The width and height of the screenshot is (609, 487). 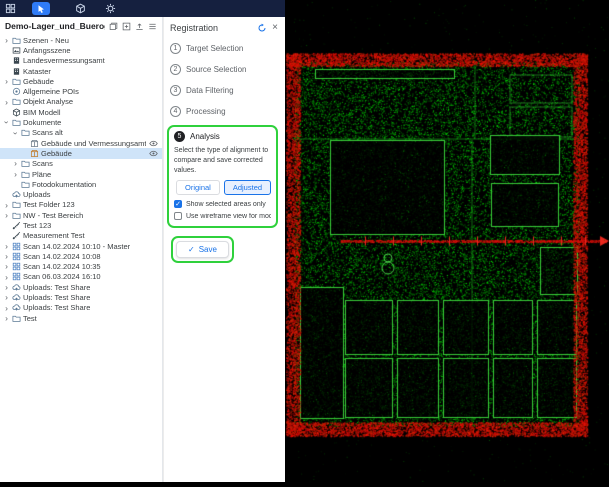 I want to click on checkbox-checked-icon: ✓, so click(x=178, y=204).